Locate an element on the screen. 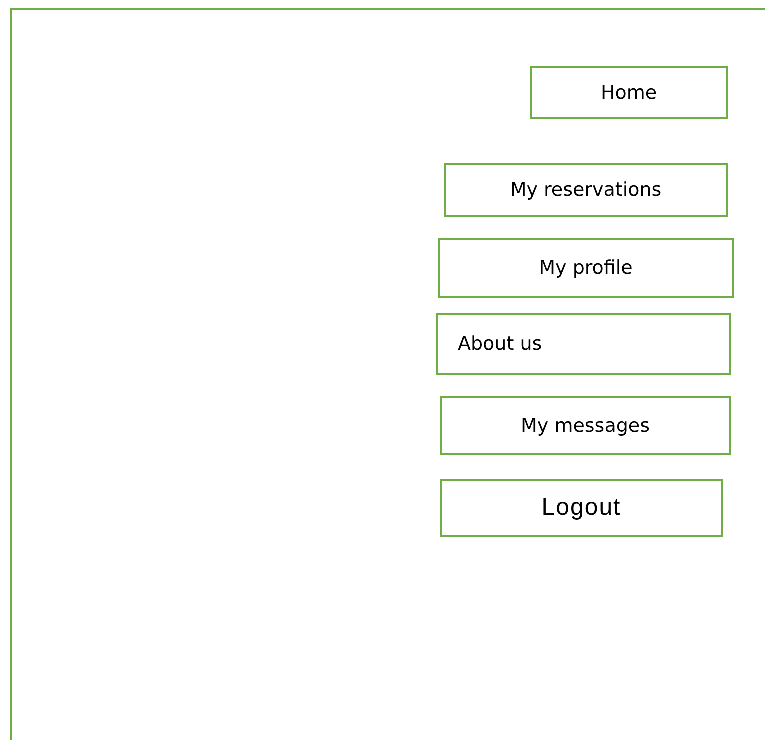  menu-button: My reservations is located at coordinates (586, 190).